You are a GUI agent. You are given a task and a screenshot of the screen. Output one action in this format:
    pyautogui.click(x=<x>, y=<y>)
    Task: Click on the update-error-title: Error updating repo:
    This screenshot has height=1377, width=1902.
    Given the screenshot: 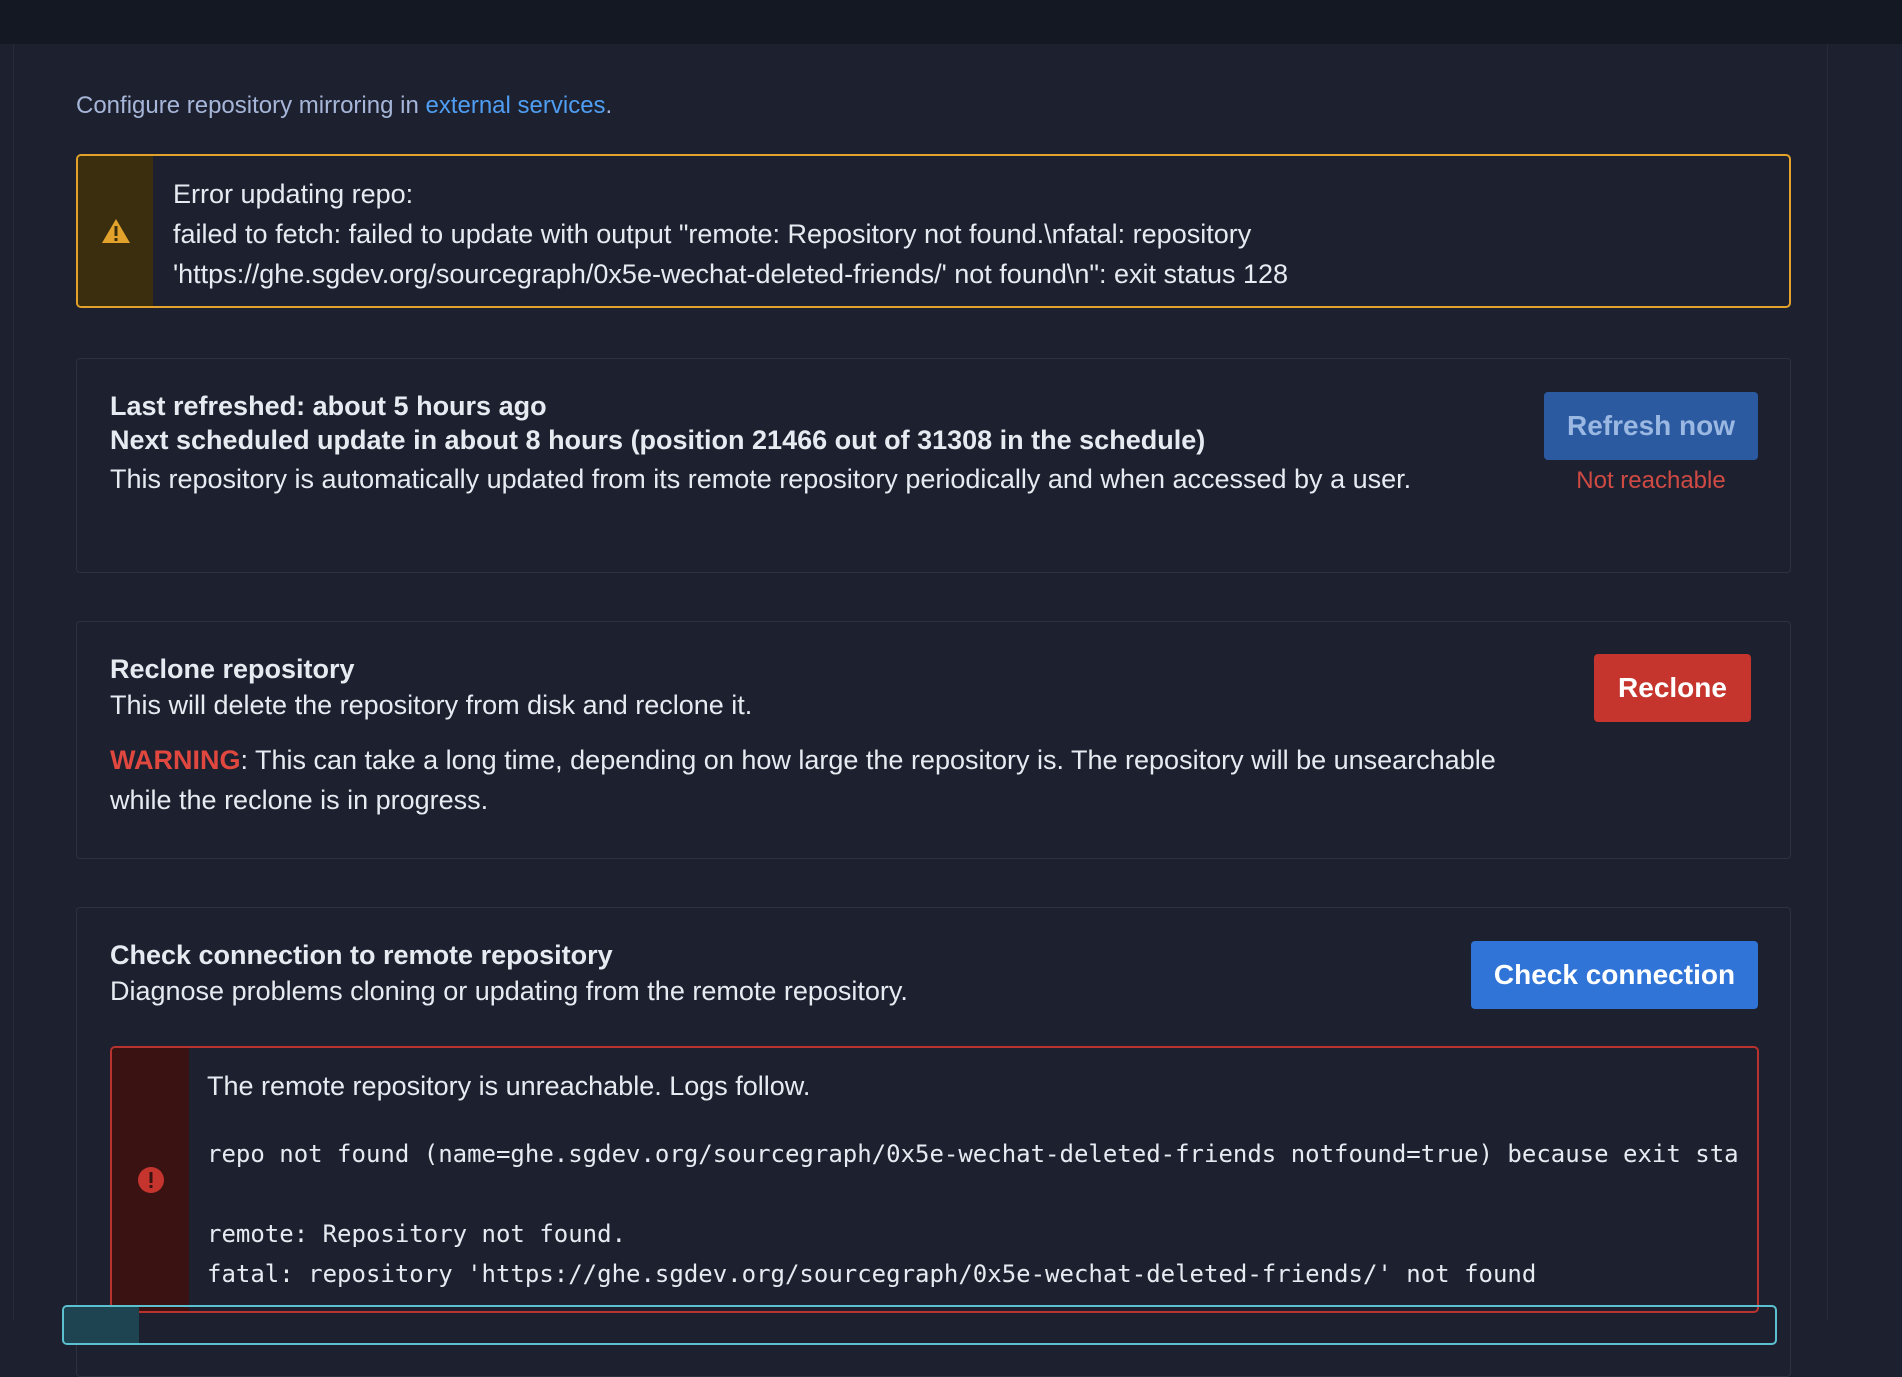 What is the action you would take?
    pyautogui.click(x=293, y=194)
    